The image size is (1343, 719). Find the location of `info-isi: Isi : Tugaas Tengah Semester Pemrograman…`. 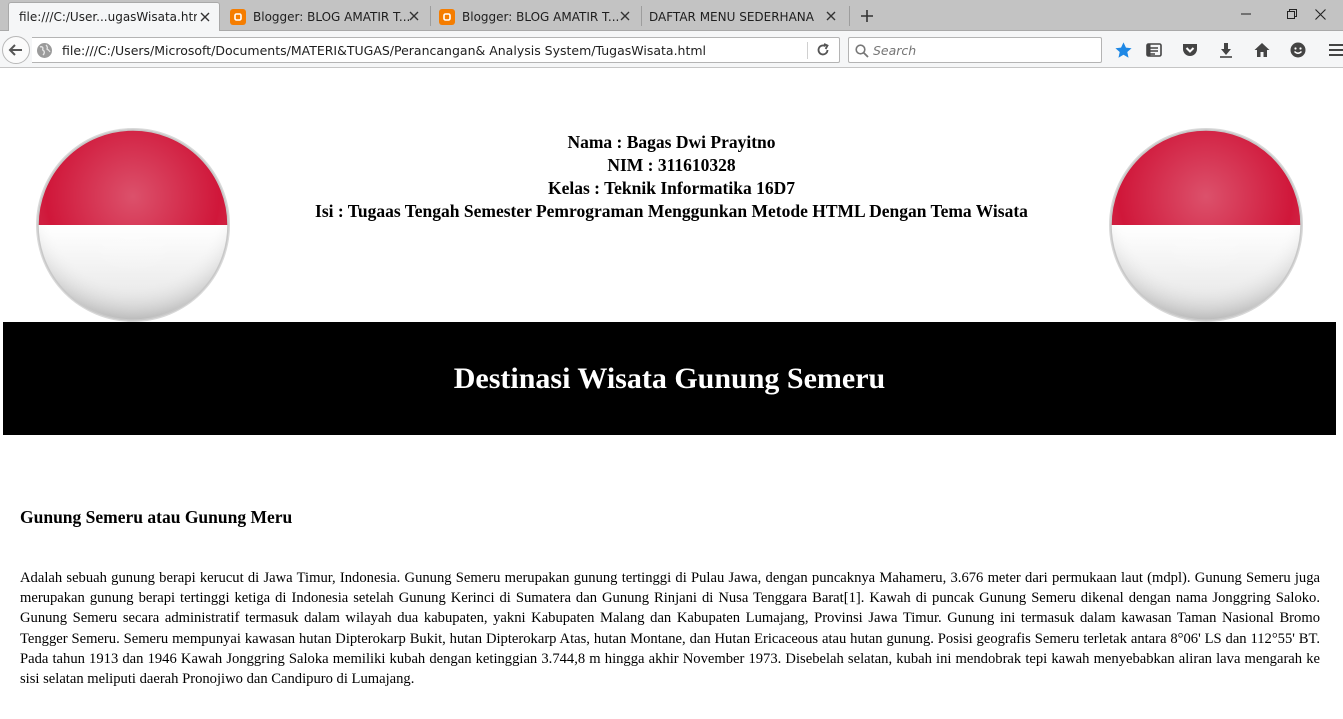

info-isi: Isi : Tugaas Tengah Semester Pemrograman… is located at coordinates (671, 211).